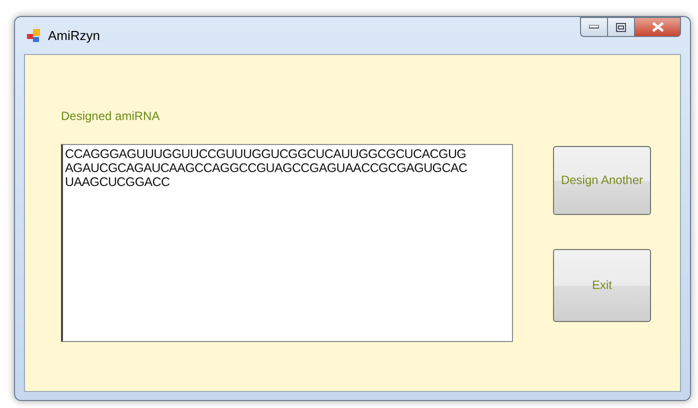  I want to click on field-label: Designed amiRNA, so click(111, 116).